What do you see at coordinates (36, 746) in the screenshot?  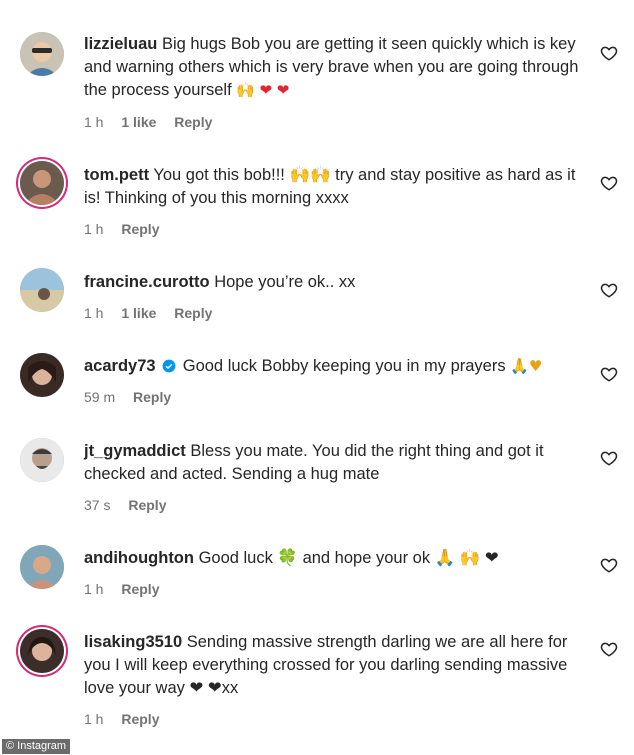 I see `instagram-watermark: © Instagram` at bounding box center [36, 746].